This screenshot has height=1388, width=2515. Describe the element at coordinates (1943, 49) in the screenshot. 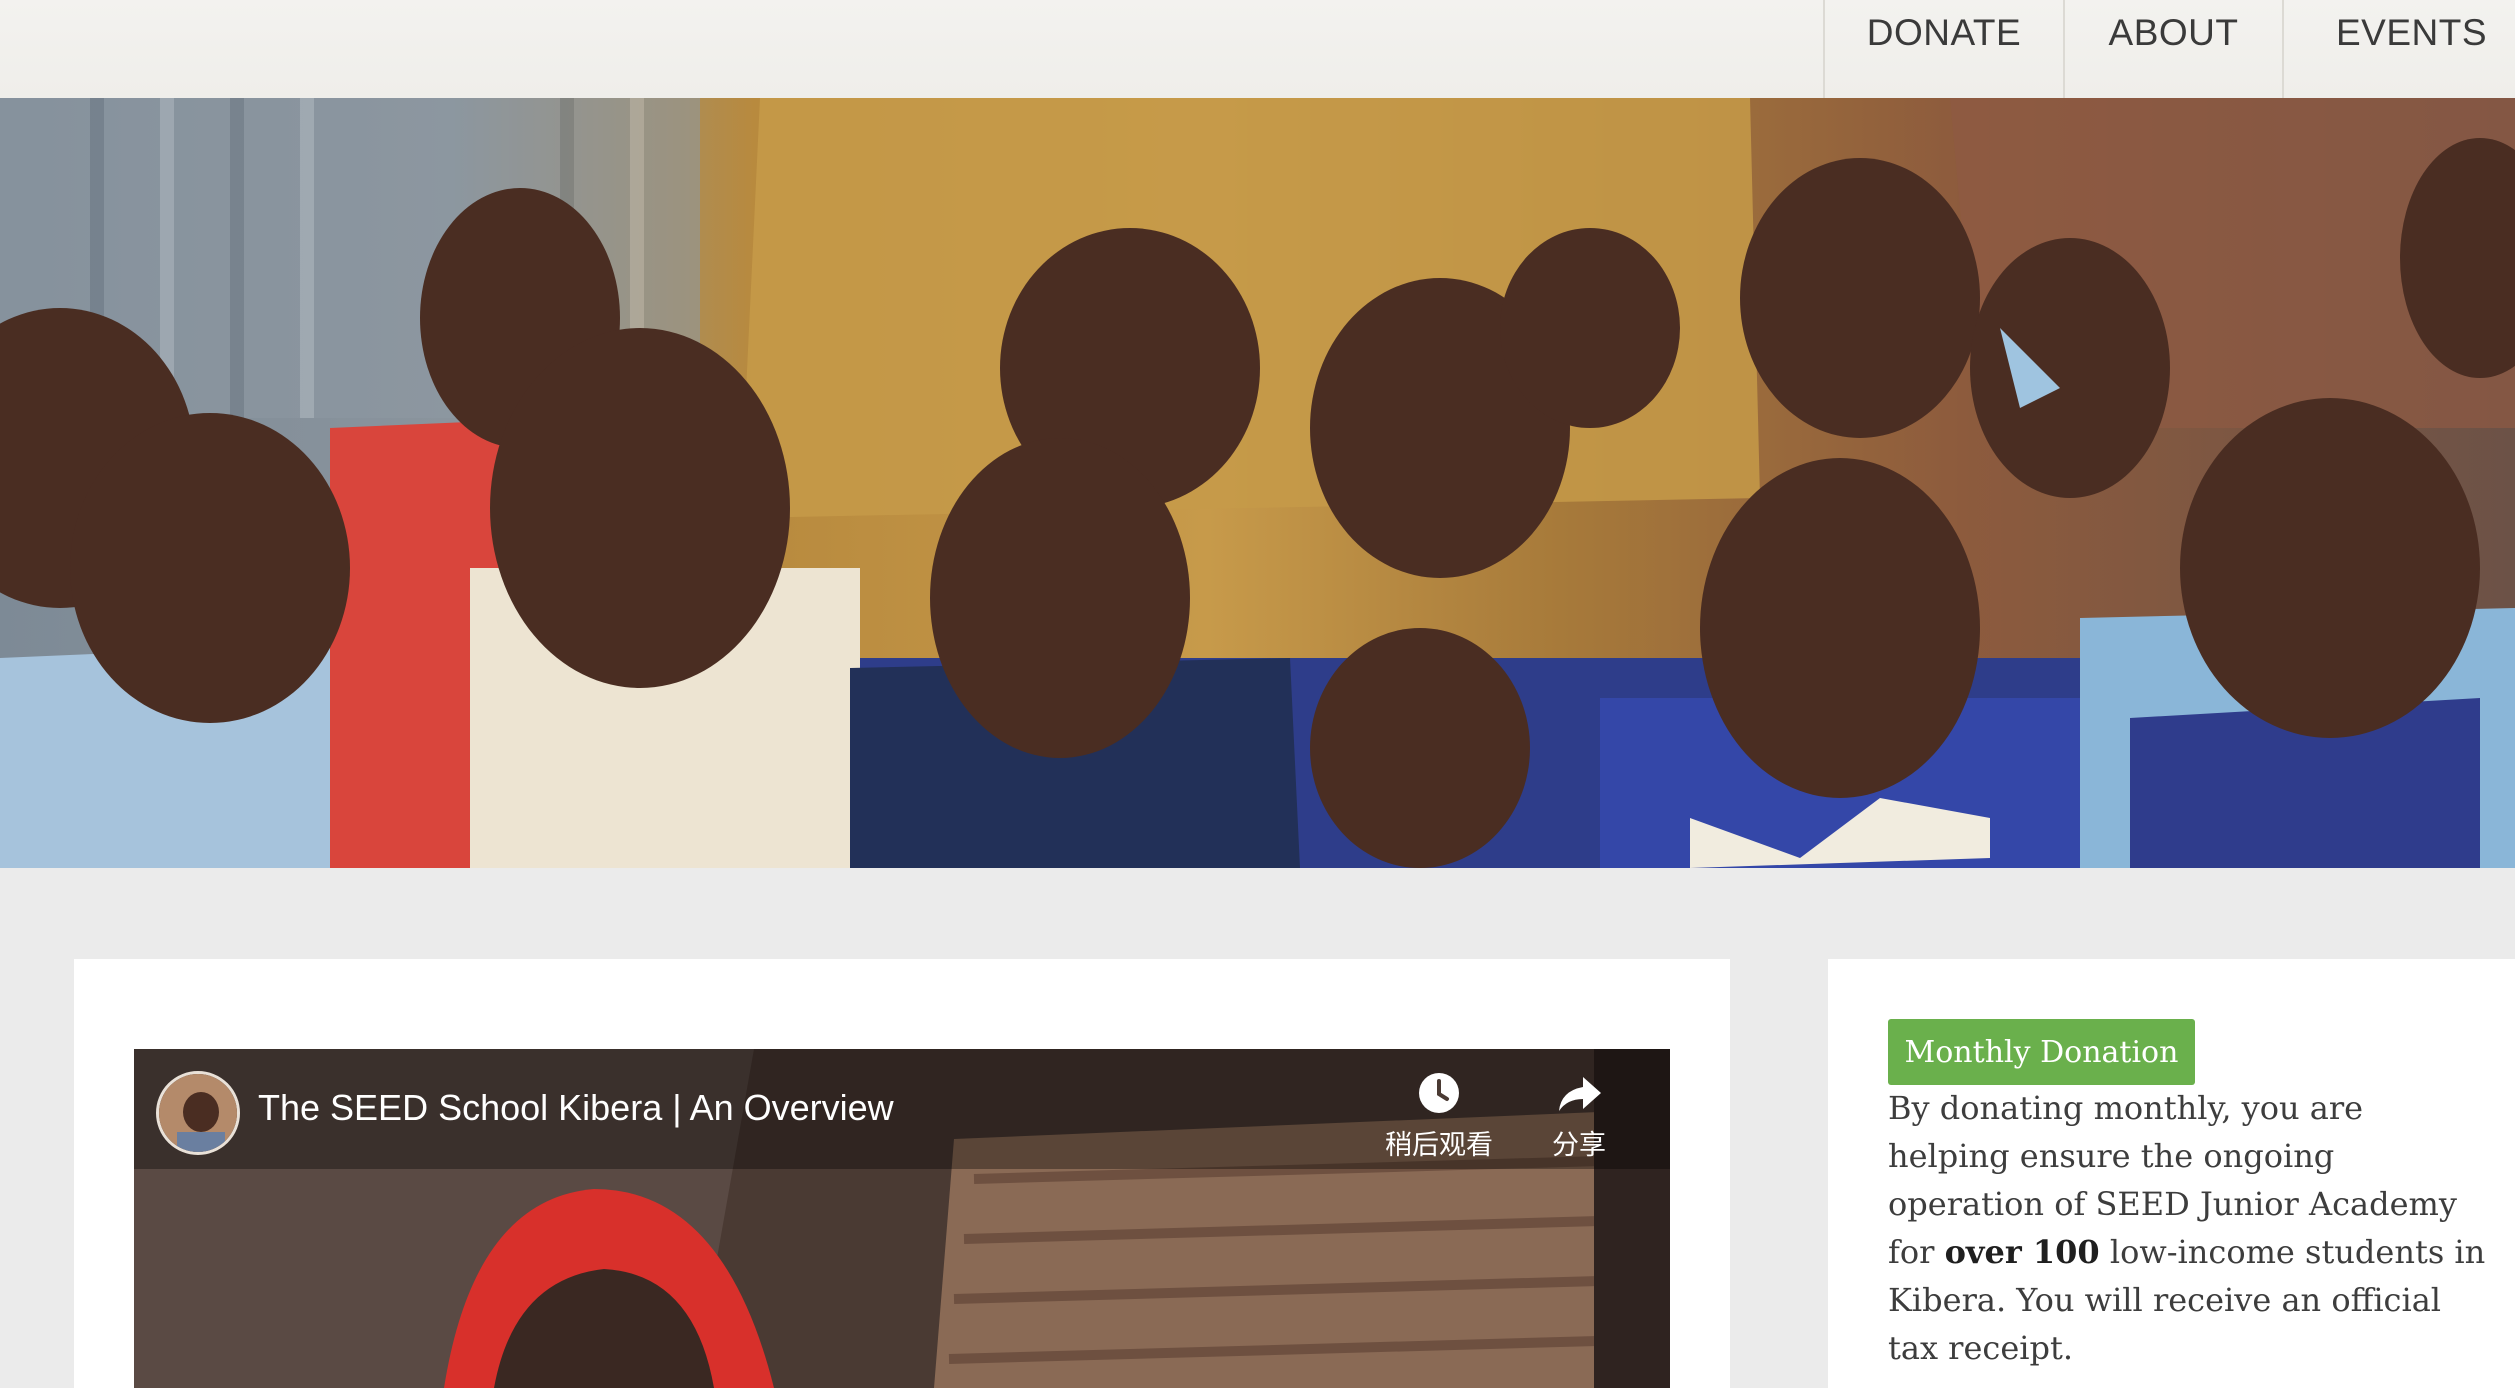

I see `nav-donate: DONATE` at that location.